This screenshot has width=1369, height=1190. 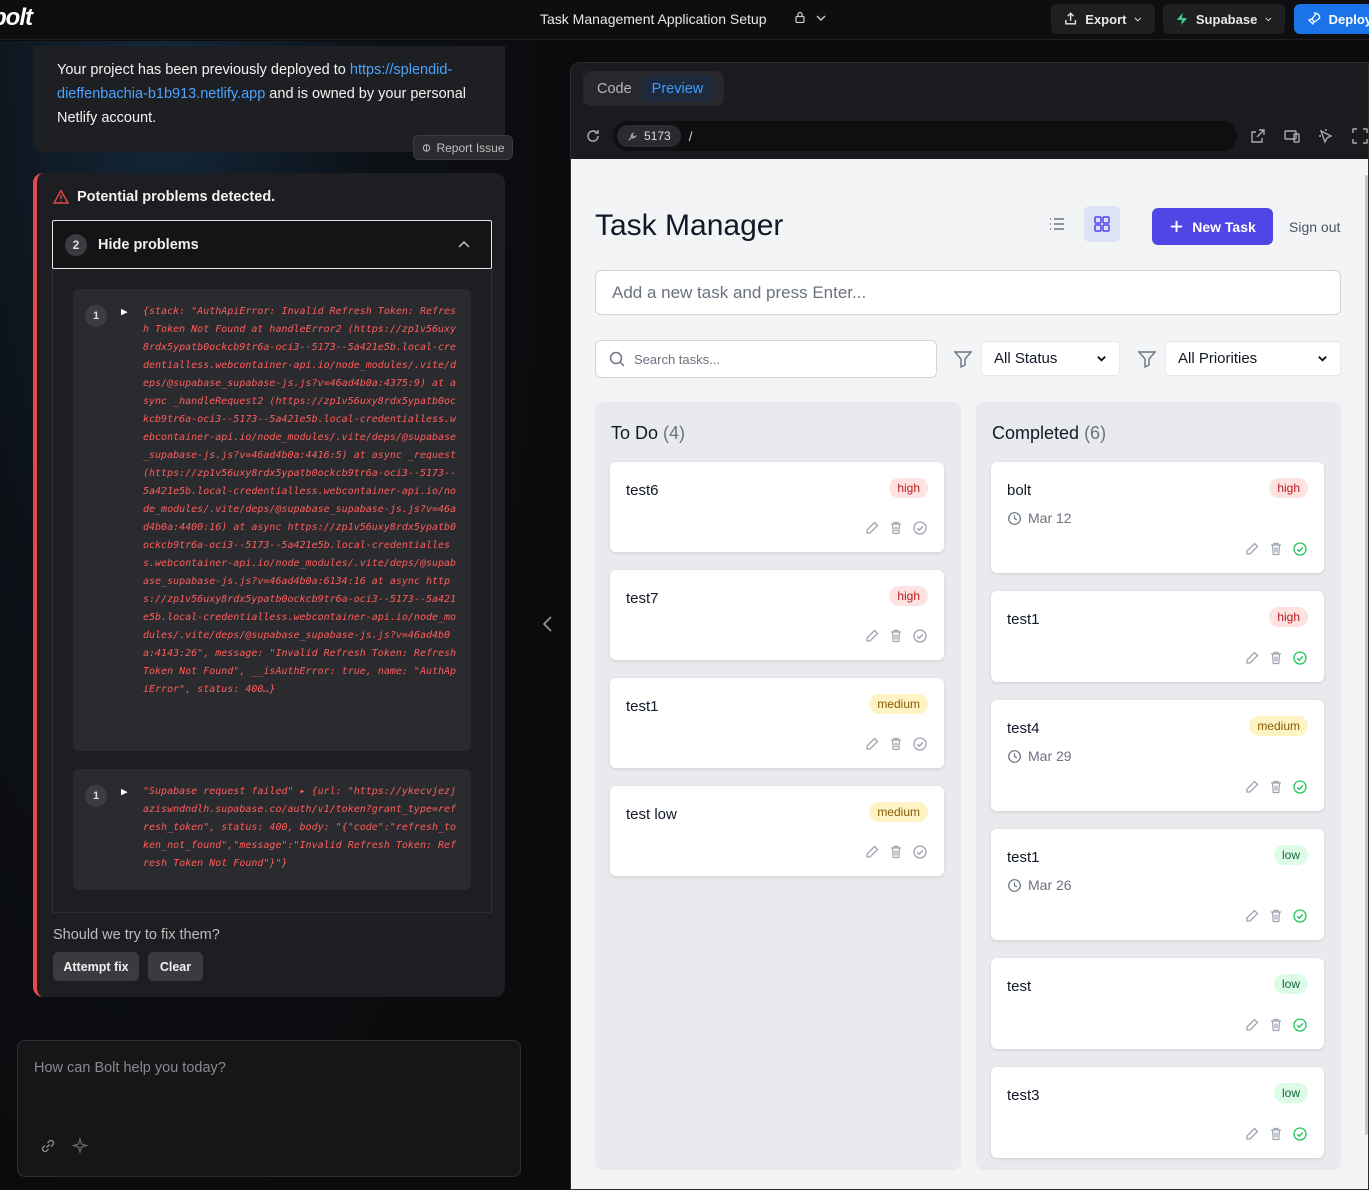 What do you see at coordinates (925, 136) in the screenshot?
I see `url-bar: 5173 /` at bounding box center [925, 136].